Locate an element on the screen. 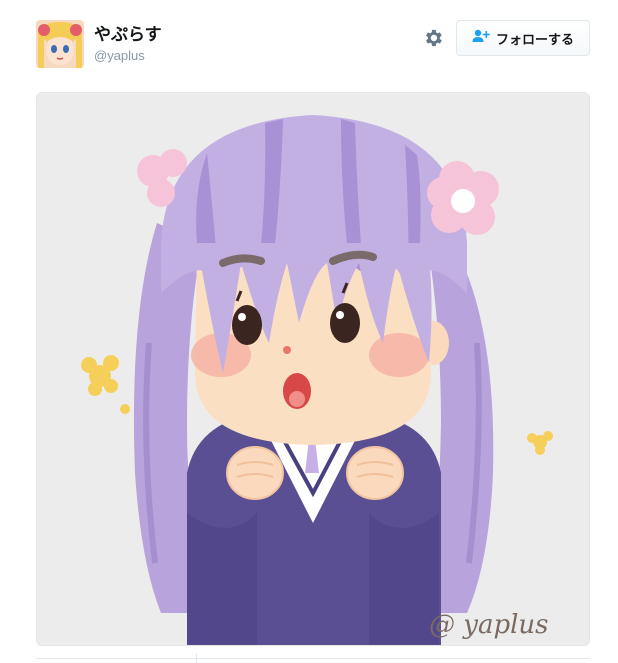 The width and height of the screenshot is (618, 663). avatar-image is located at coordinates (60, 44).